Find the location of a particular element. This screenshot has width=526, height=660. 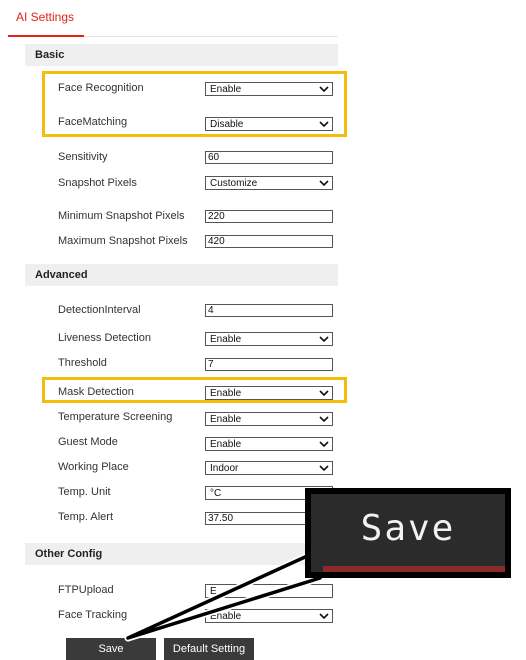

input-value: 220 is located at coordinates (216, 216).